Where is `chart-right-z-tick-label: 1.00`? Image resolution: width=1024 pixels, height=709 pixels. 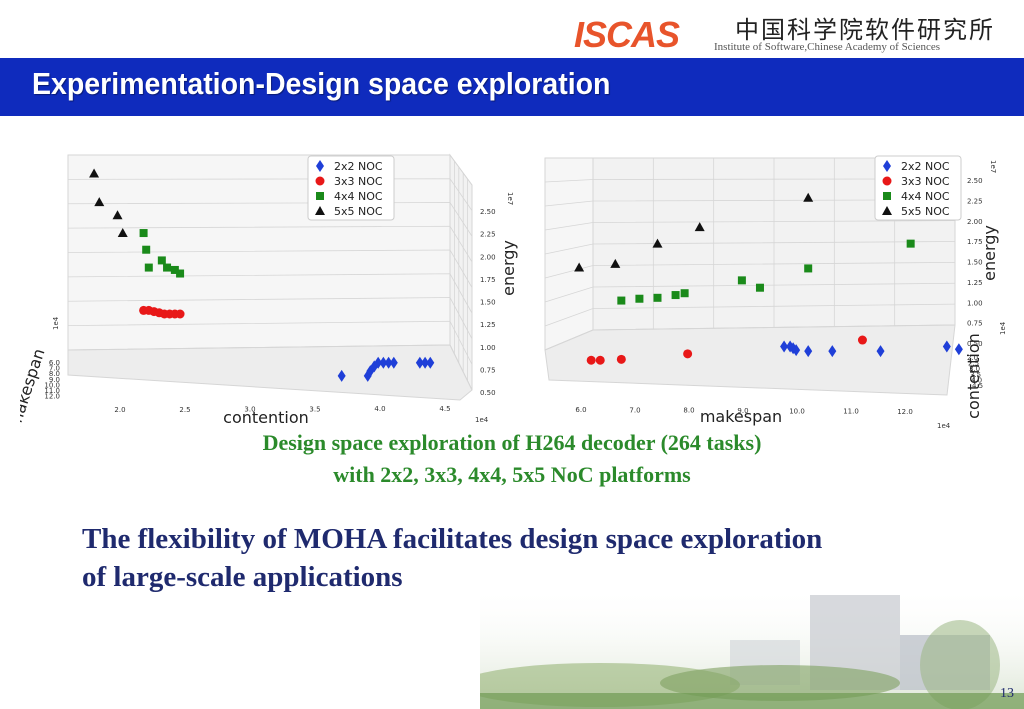
chart-right-z-tick-label: 1.00 is located at coordinates (975, 303).